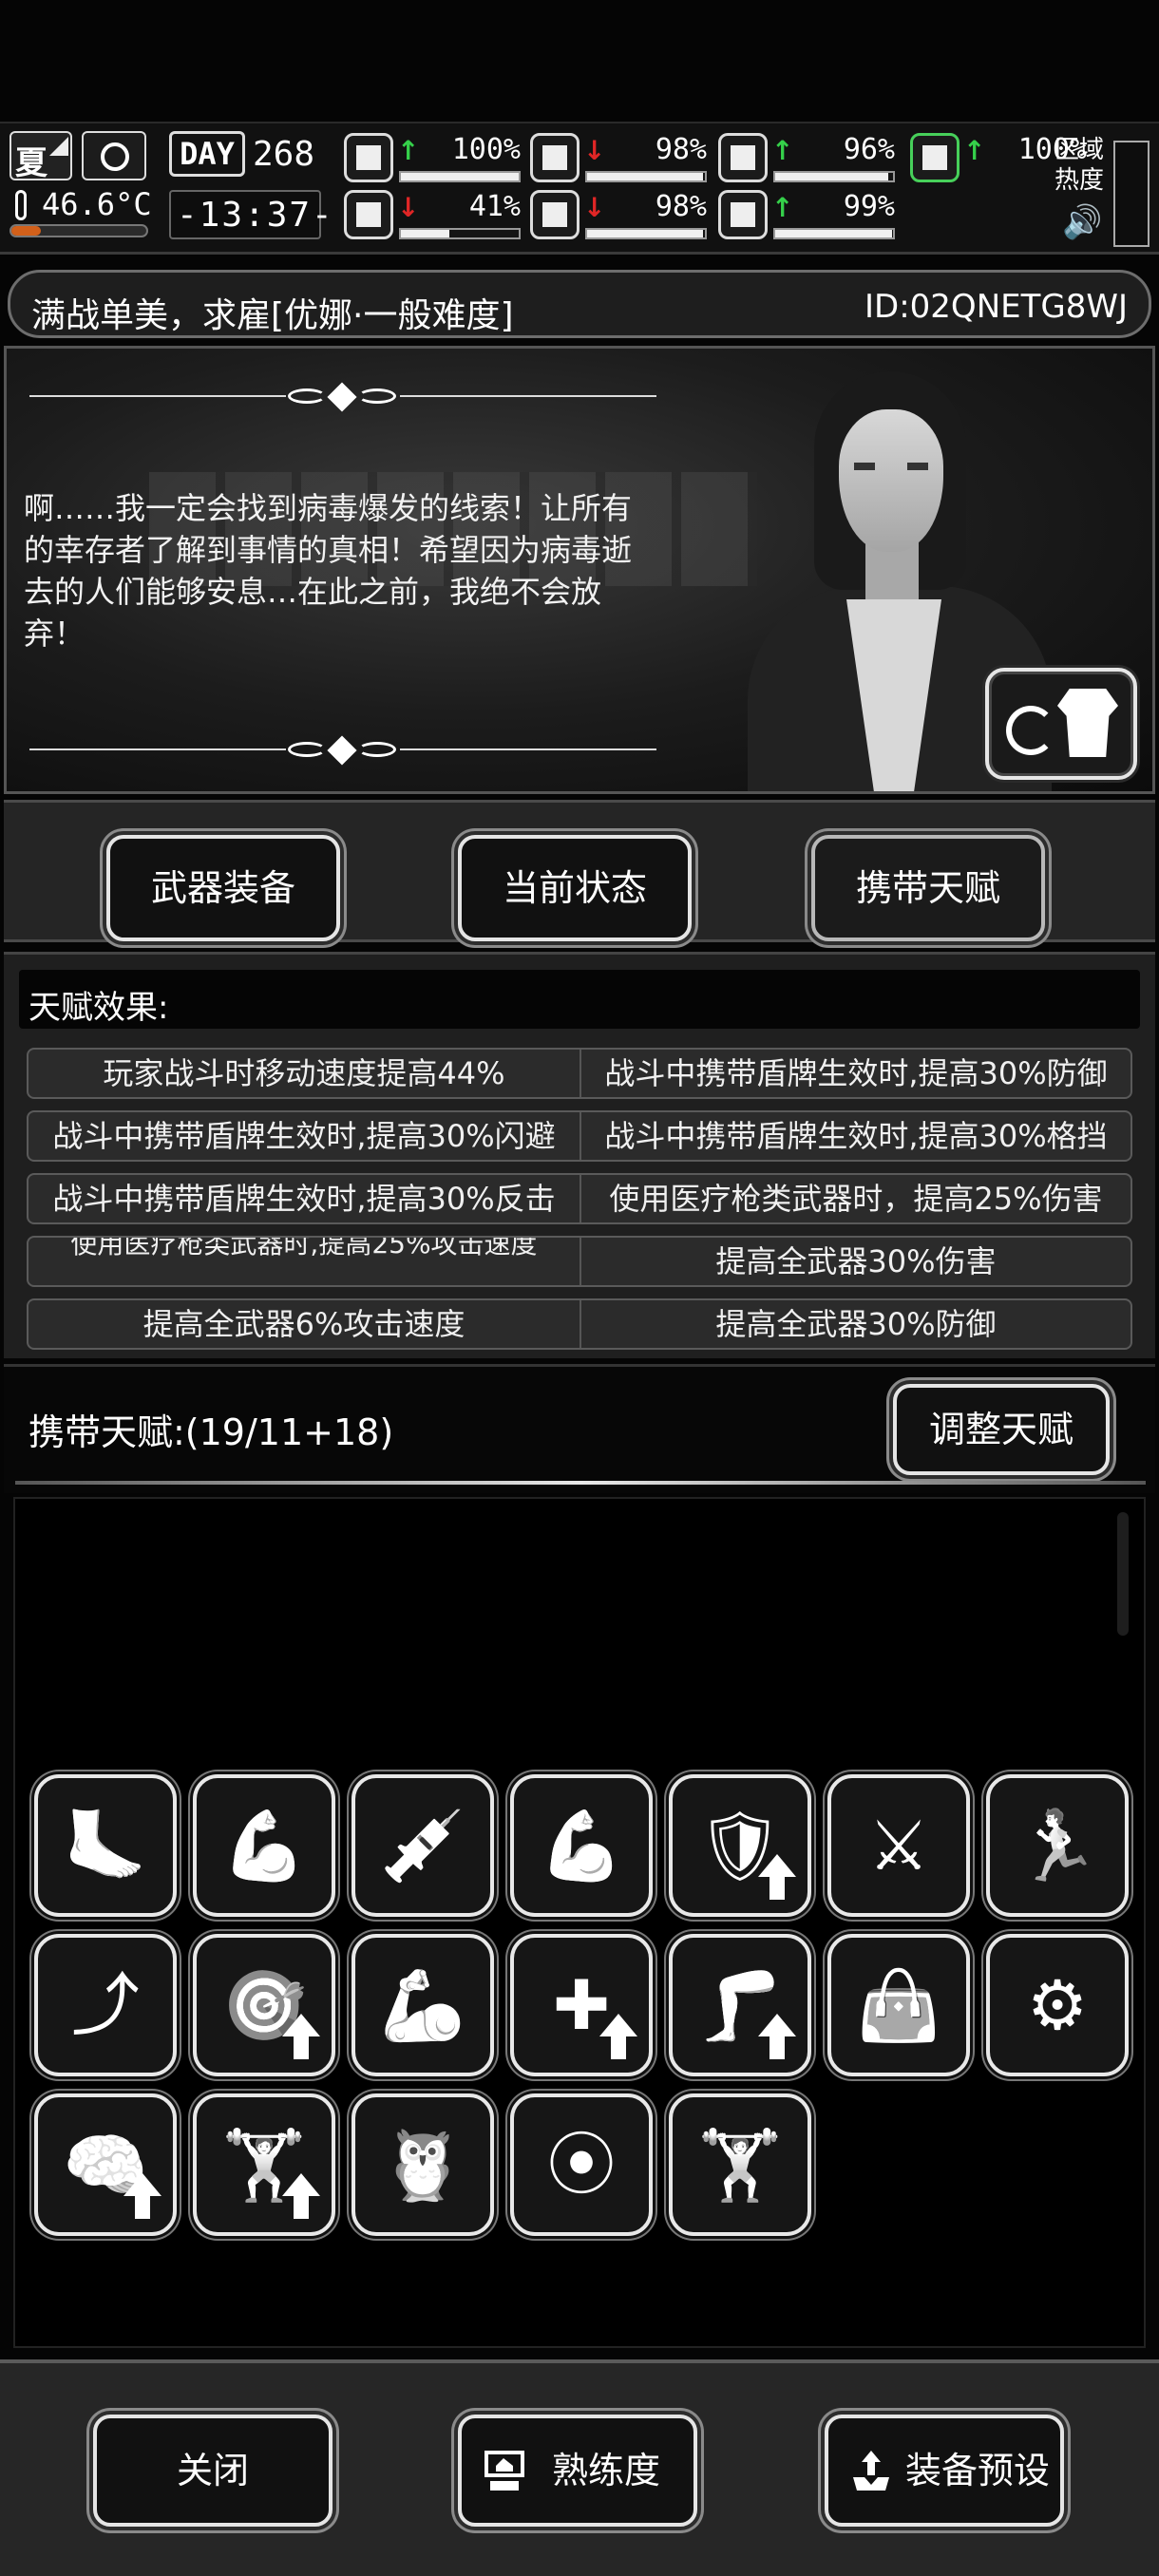 Image resolution: width=1159 pixels, height=2576 pixels. I want to click on flex-arm-icon: 💪, so click(581, 1845).